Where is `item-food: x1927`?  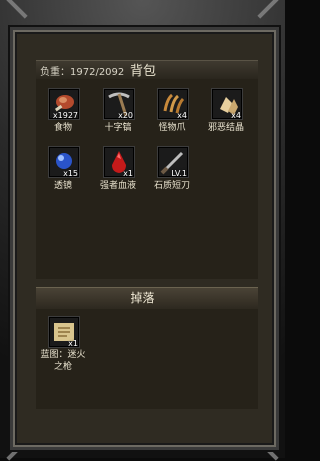
item-food: x1927 is located at coordinates (64, 104).